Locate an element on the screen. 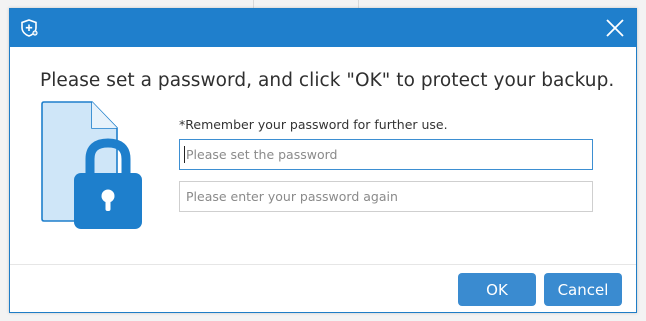 Image resolution: width=646 pixels, height=321 pixels. text-caret is located at coordinates (184, 154).